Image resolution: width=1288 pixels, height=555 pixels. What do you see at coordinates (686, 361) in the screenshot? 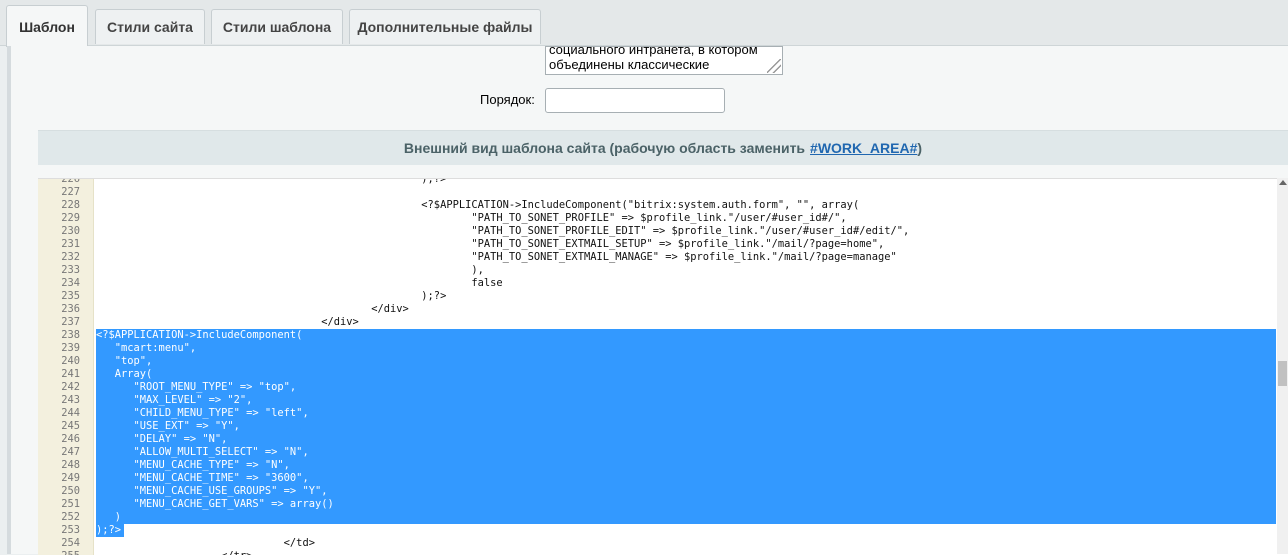
I see `line-code: "top",` at bounding box center [686, 361].